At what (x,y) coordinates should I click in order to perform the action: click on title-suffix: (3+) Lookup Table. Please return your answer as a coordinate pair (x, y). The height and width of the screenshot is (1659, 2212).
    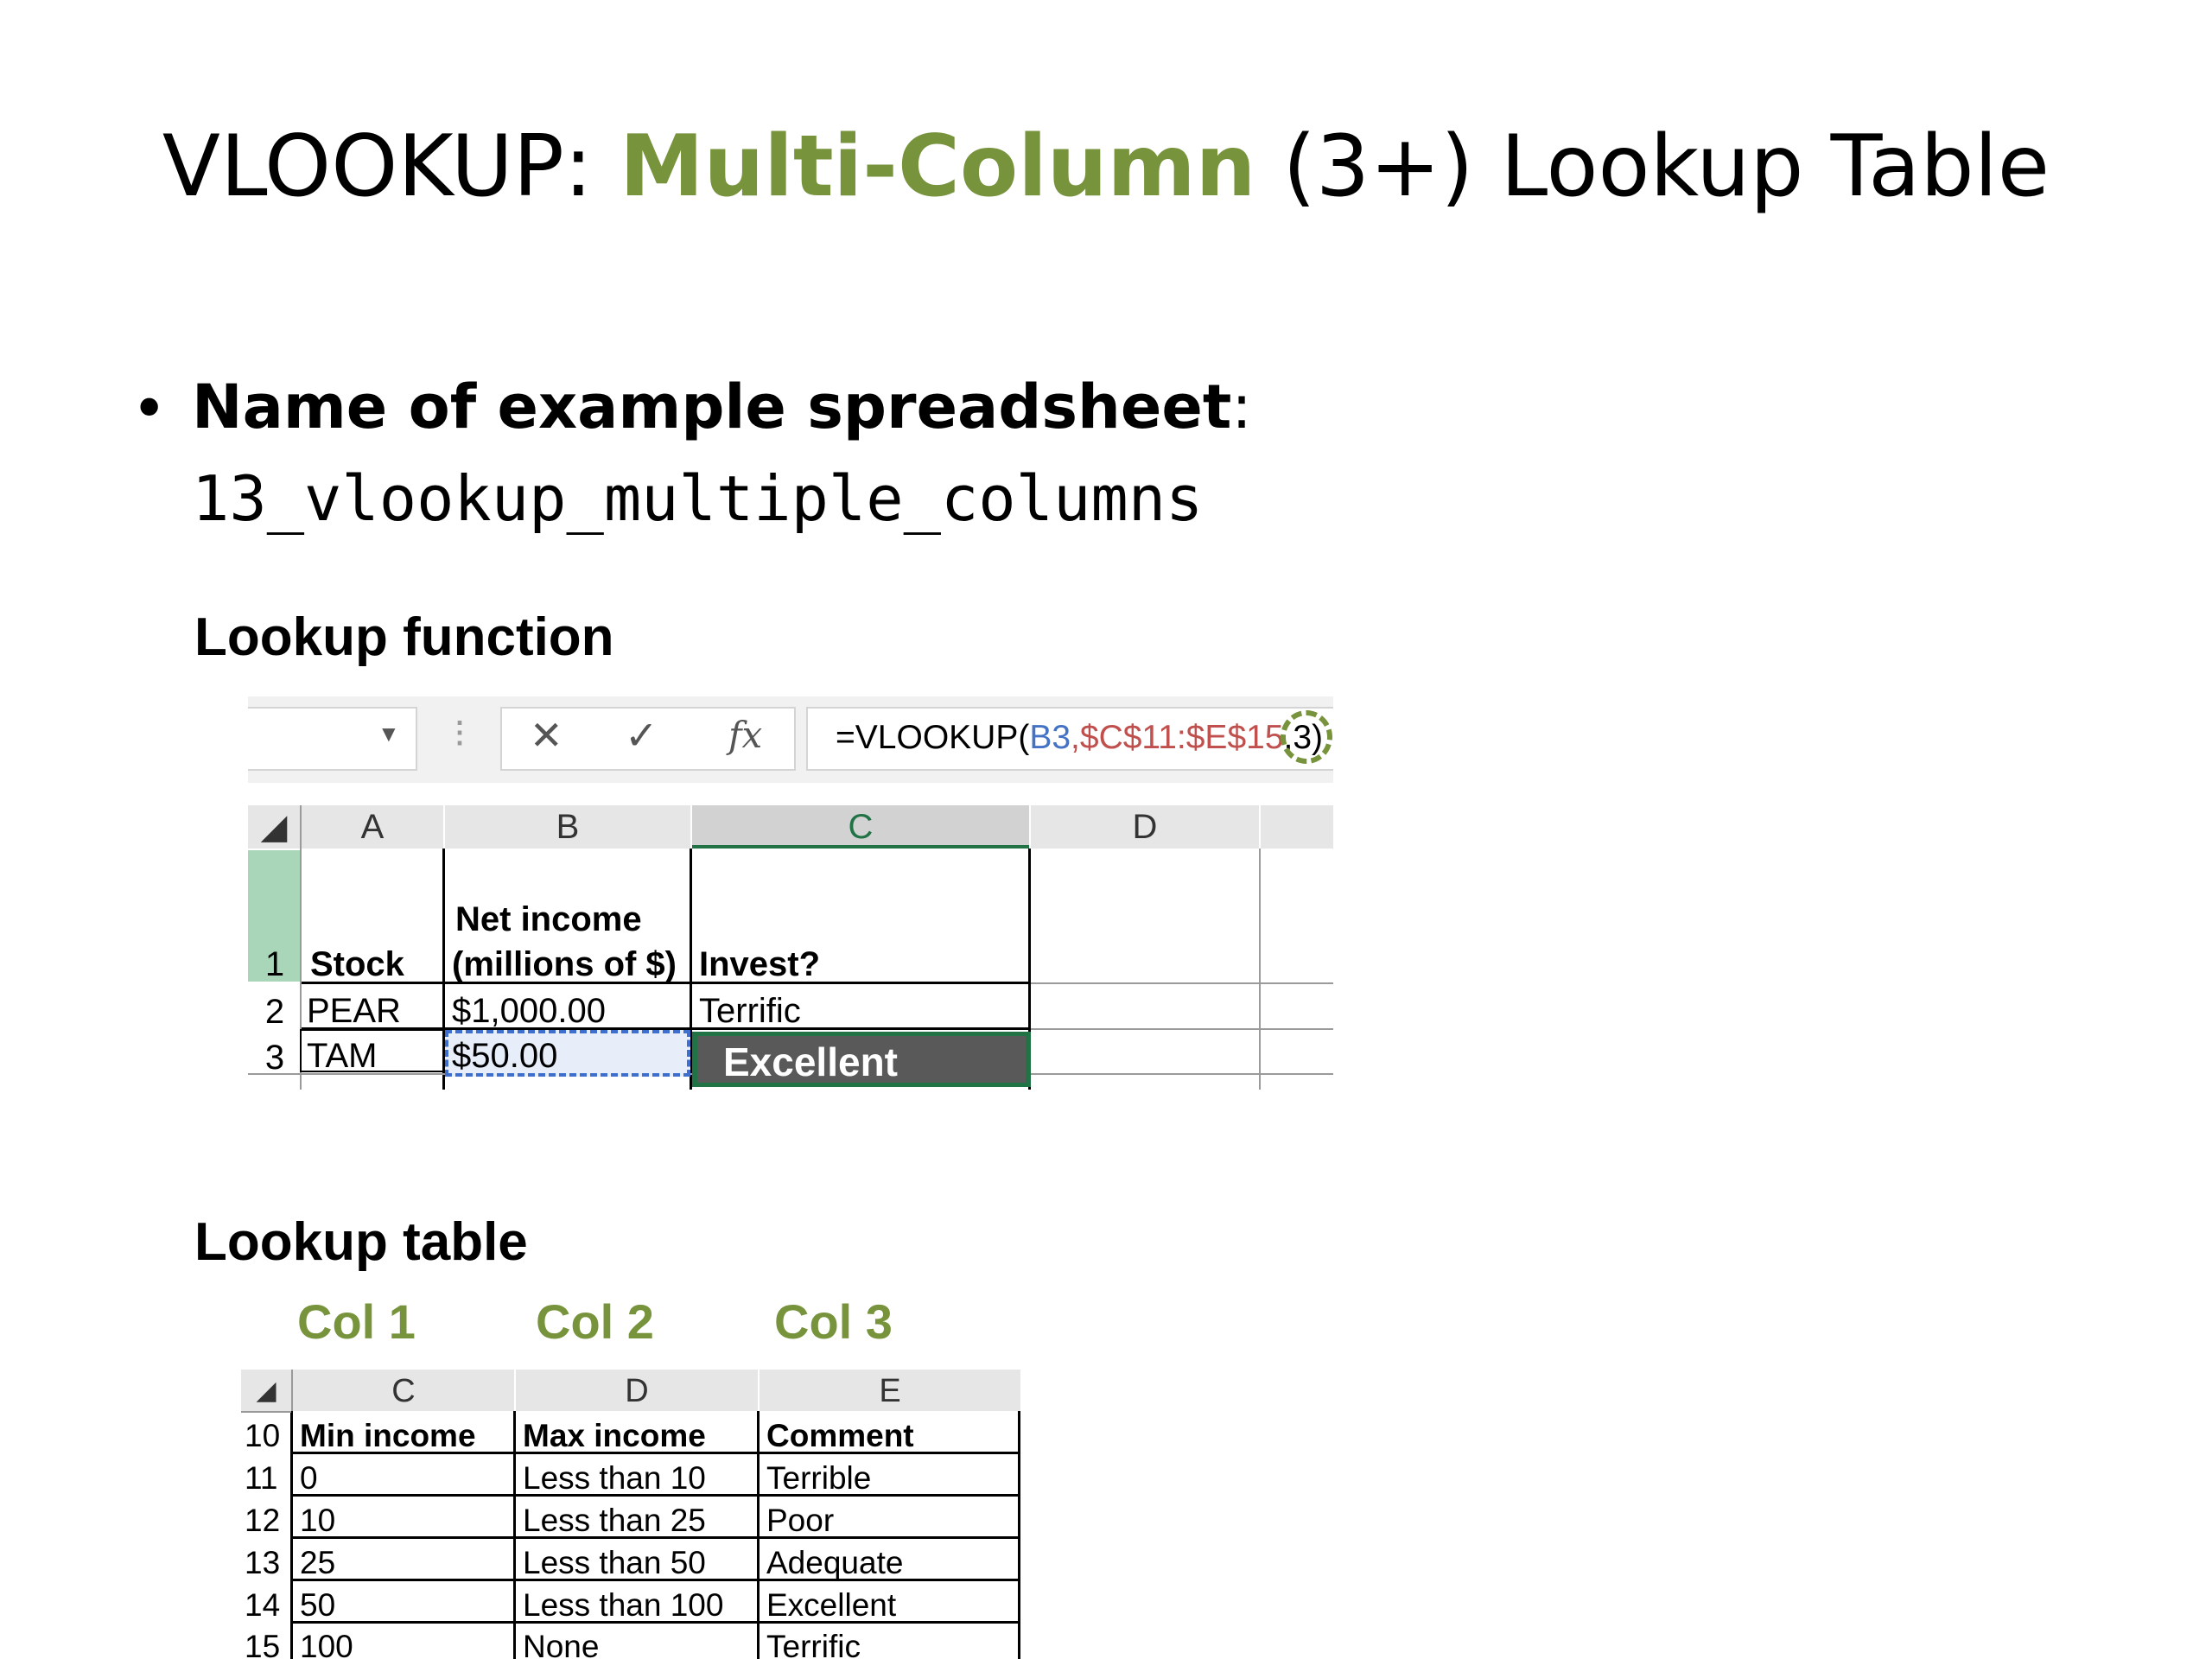
    Looking at the image, I should click on (1652, 167).